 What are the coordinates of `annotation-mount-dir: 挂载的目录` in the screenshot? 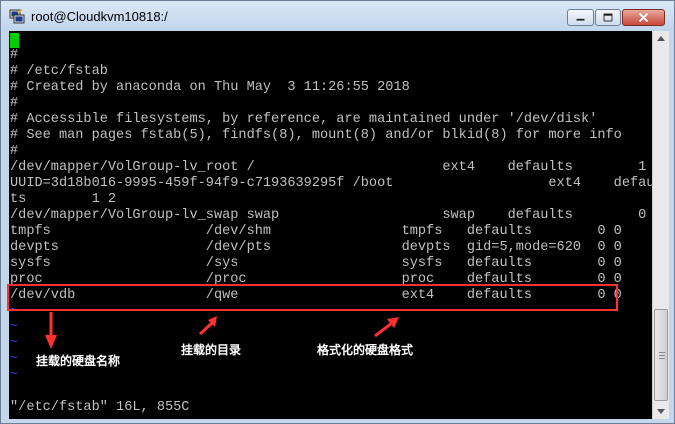 It's located at (211, 350).